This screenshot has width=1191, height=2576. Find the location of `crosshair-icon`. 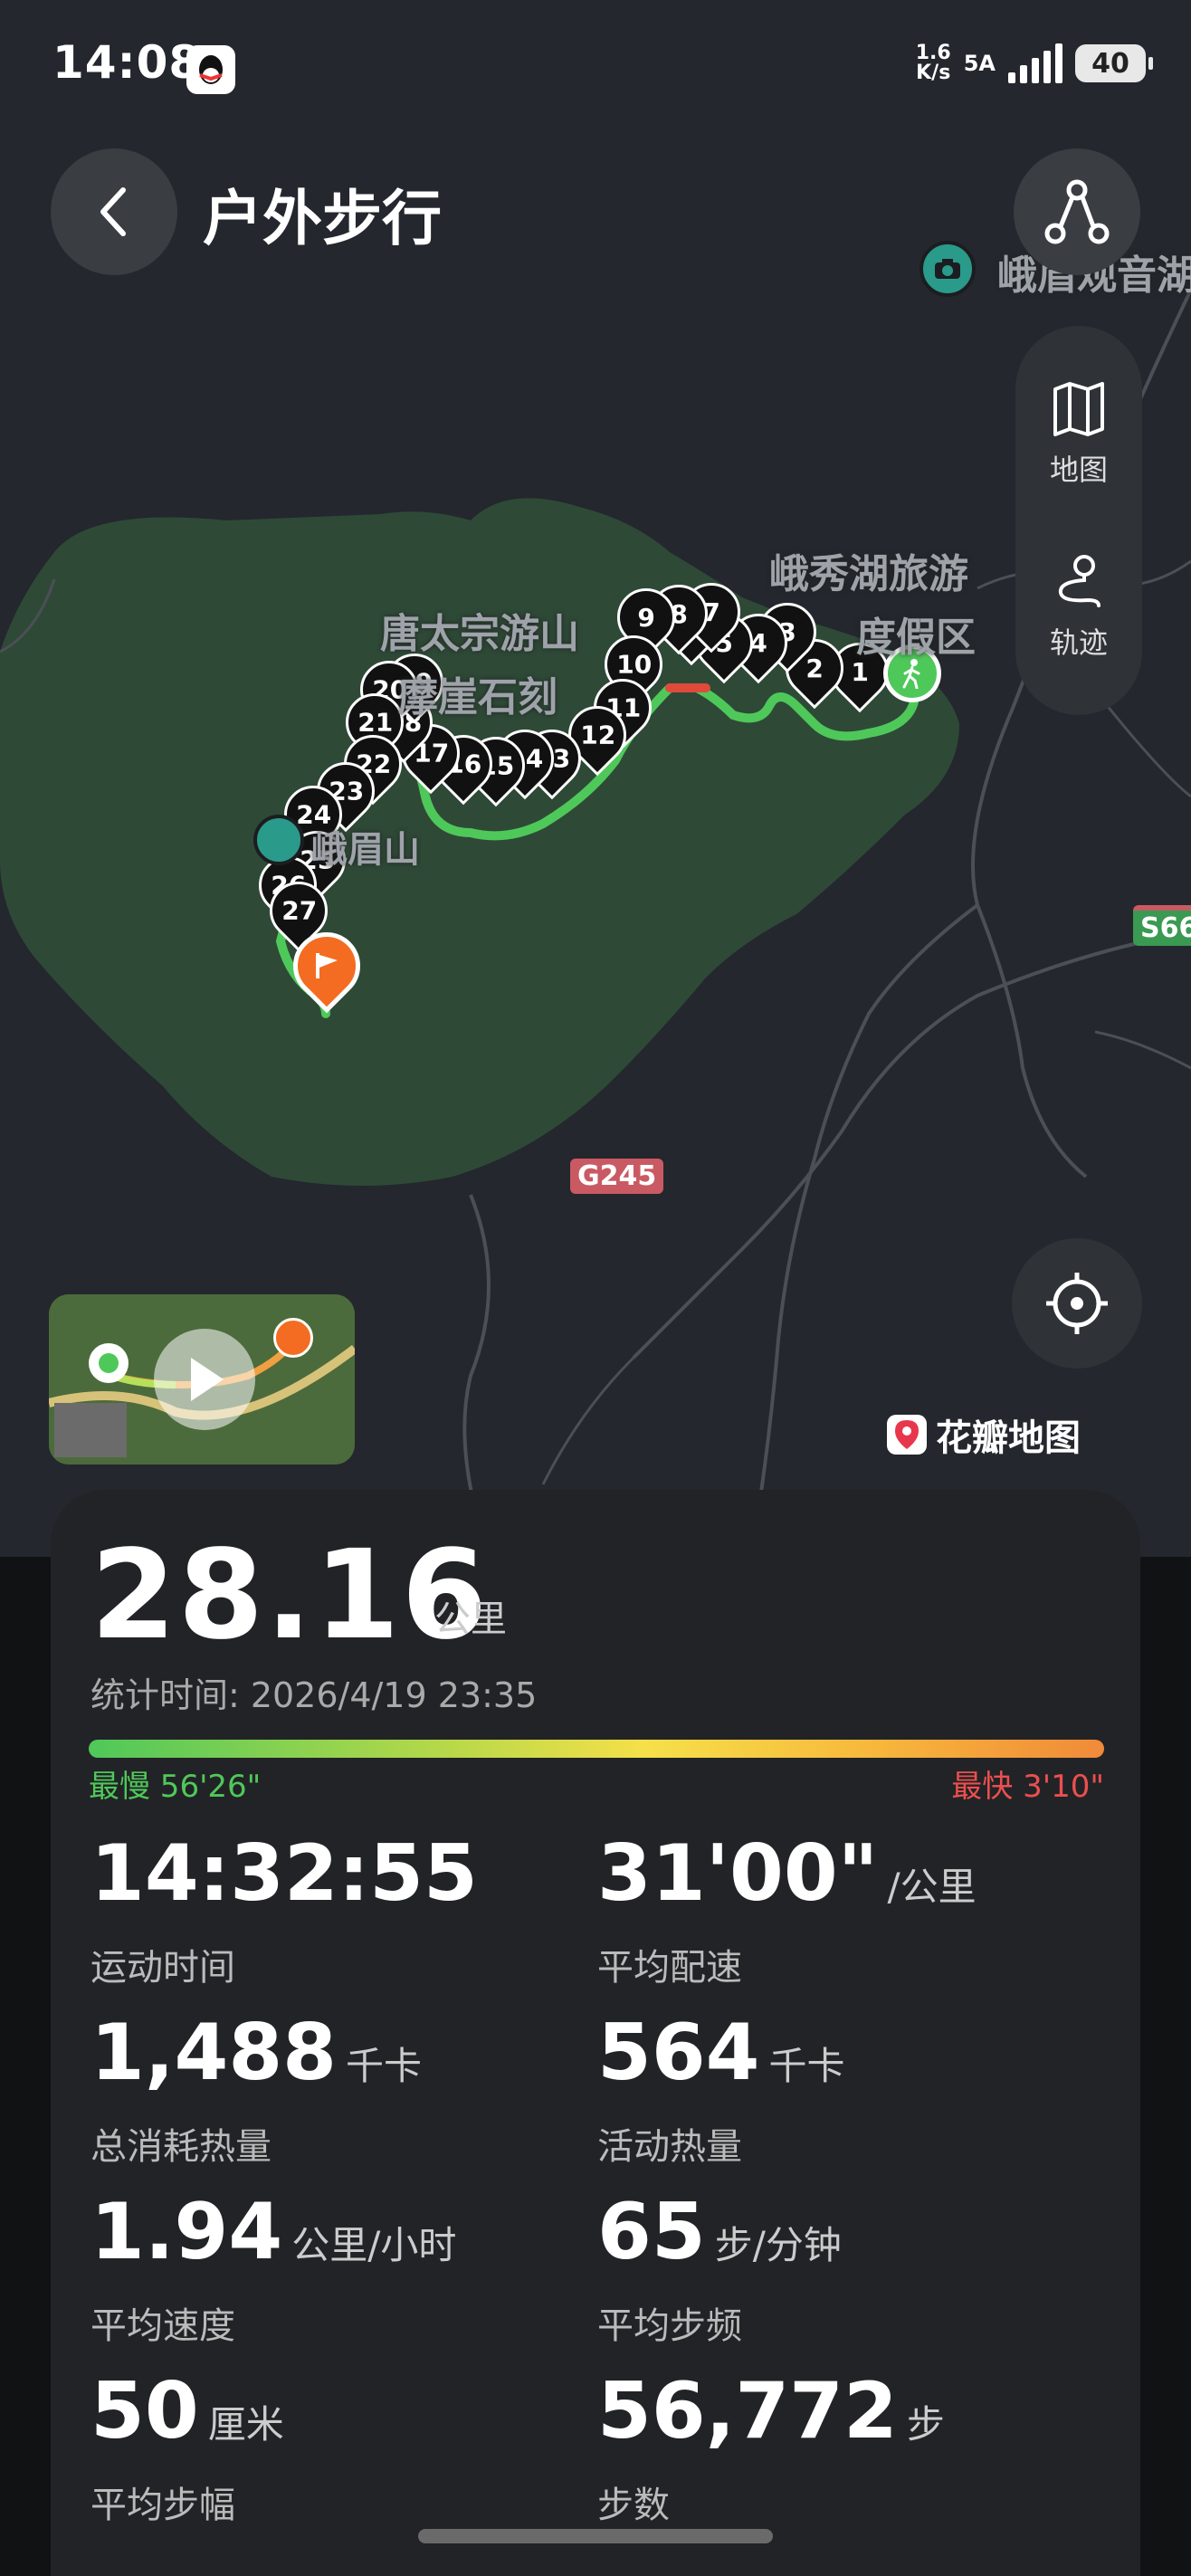

crosshair-icon is located at coordinates (1077, 1303).